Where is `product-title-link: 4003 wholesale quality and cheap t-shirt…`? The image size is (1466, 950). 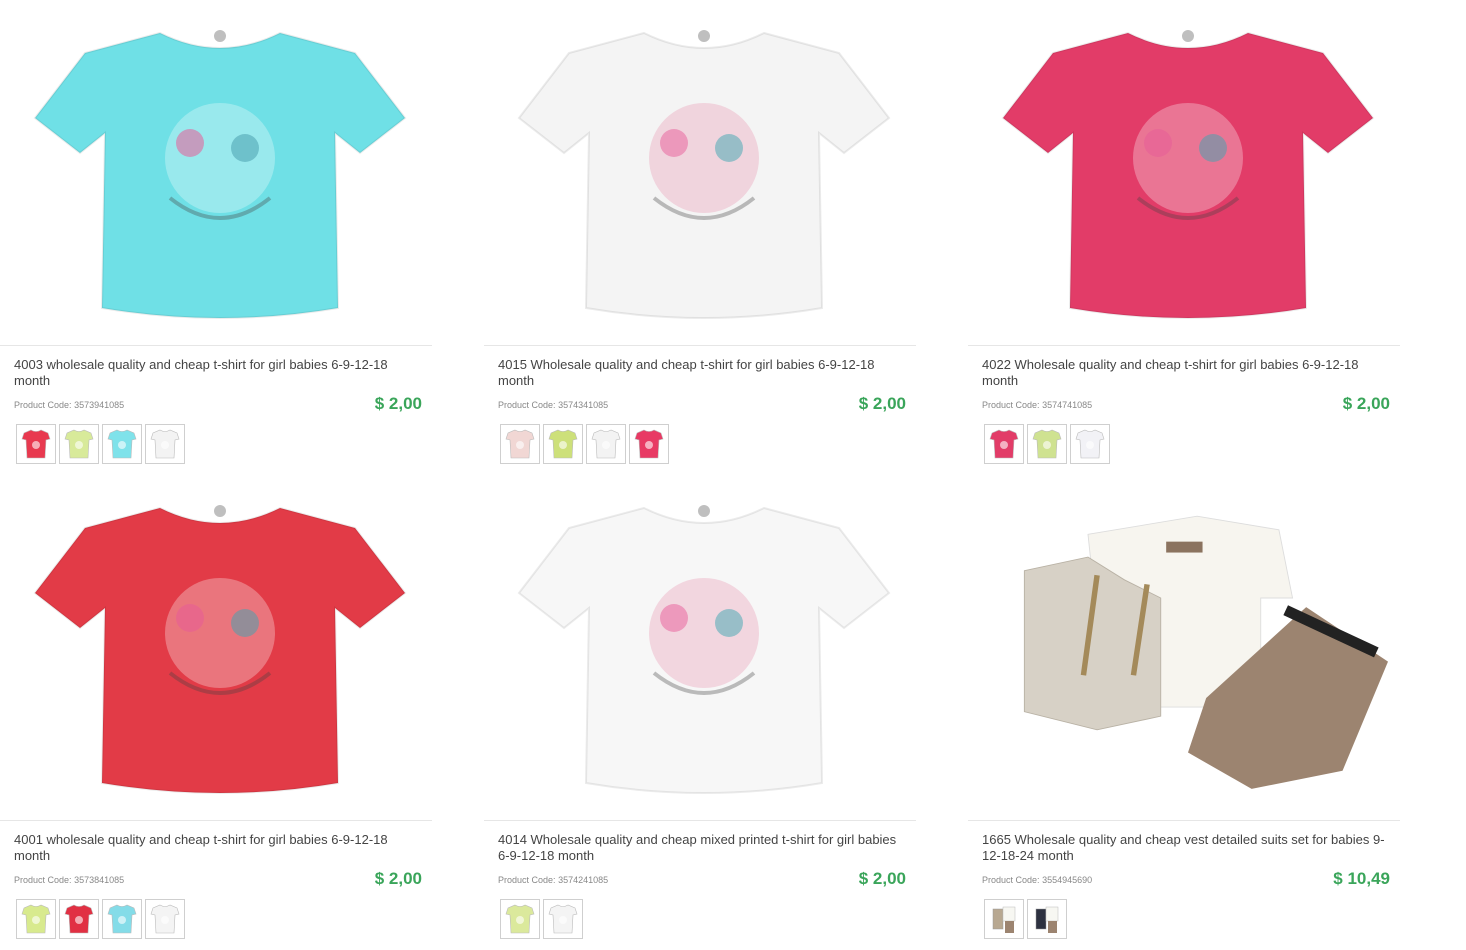
product-title-link: 4003 wholesale quality and cheap t-shirt… is located at coordinates (216, 373).